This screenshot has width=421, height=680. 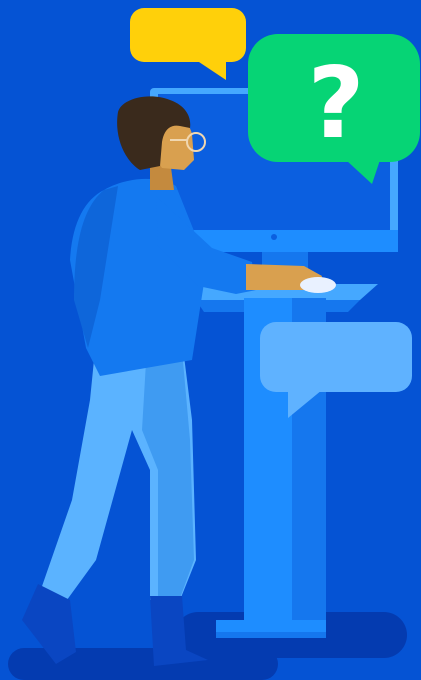 I want to click on question-mark-icon: ?, so click(x=336, y=104).